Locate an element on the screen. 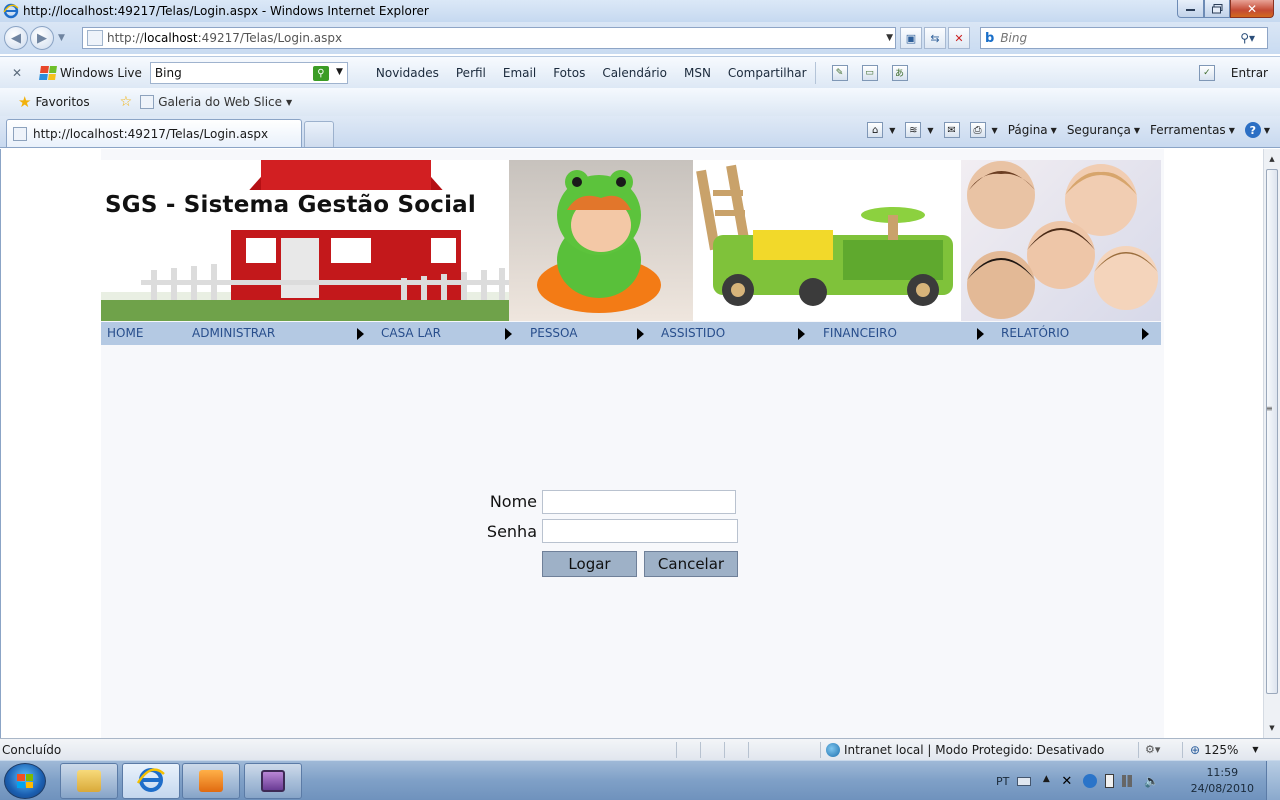 The image size is (1280, 800). address-url: http://localhost:49217/Telas/Login.aspx is located at coordinates (224, 38).